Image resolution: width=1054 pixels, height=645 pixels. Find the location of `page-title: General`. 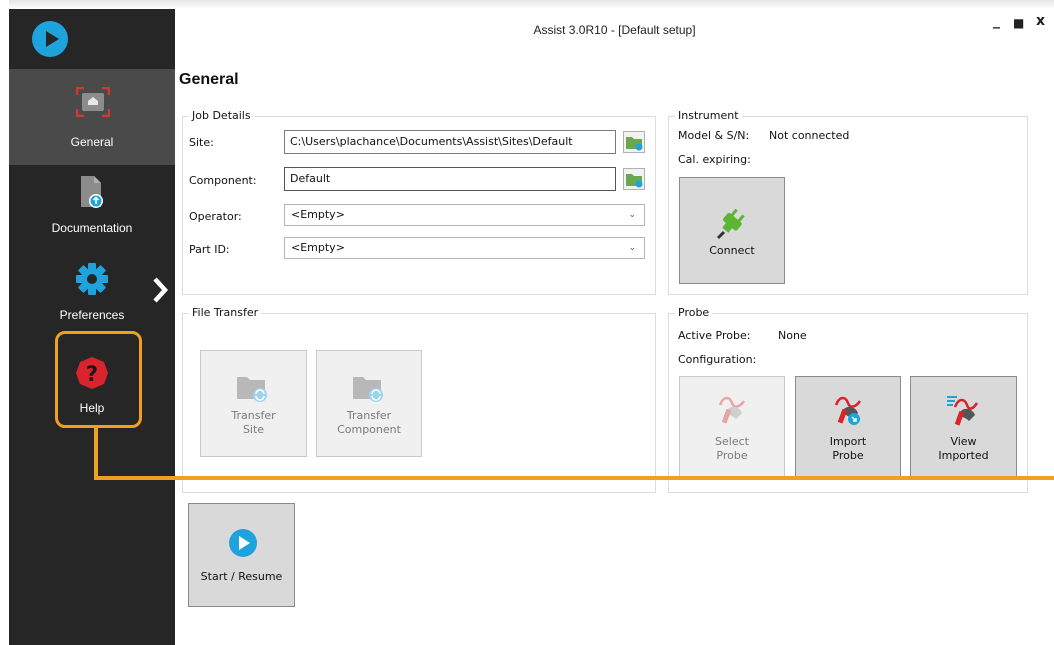

page-title: General is located at coordinates (209, 79).